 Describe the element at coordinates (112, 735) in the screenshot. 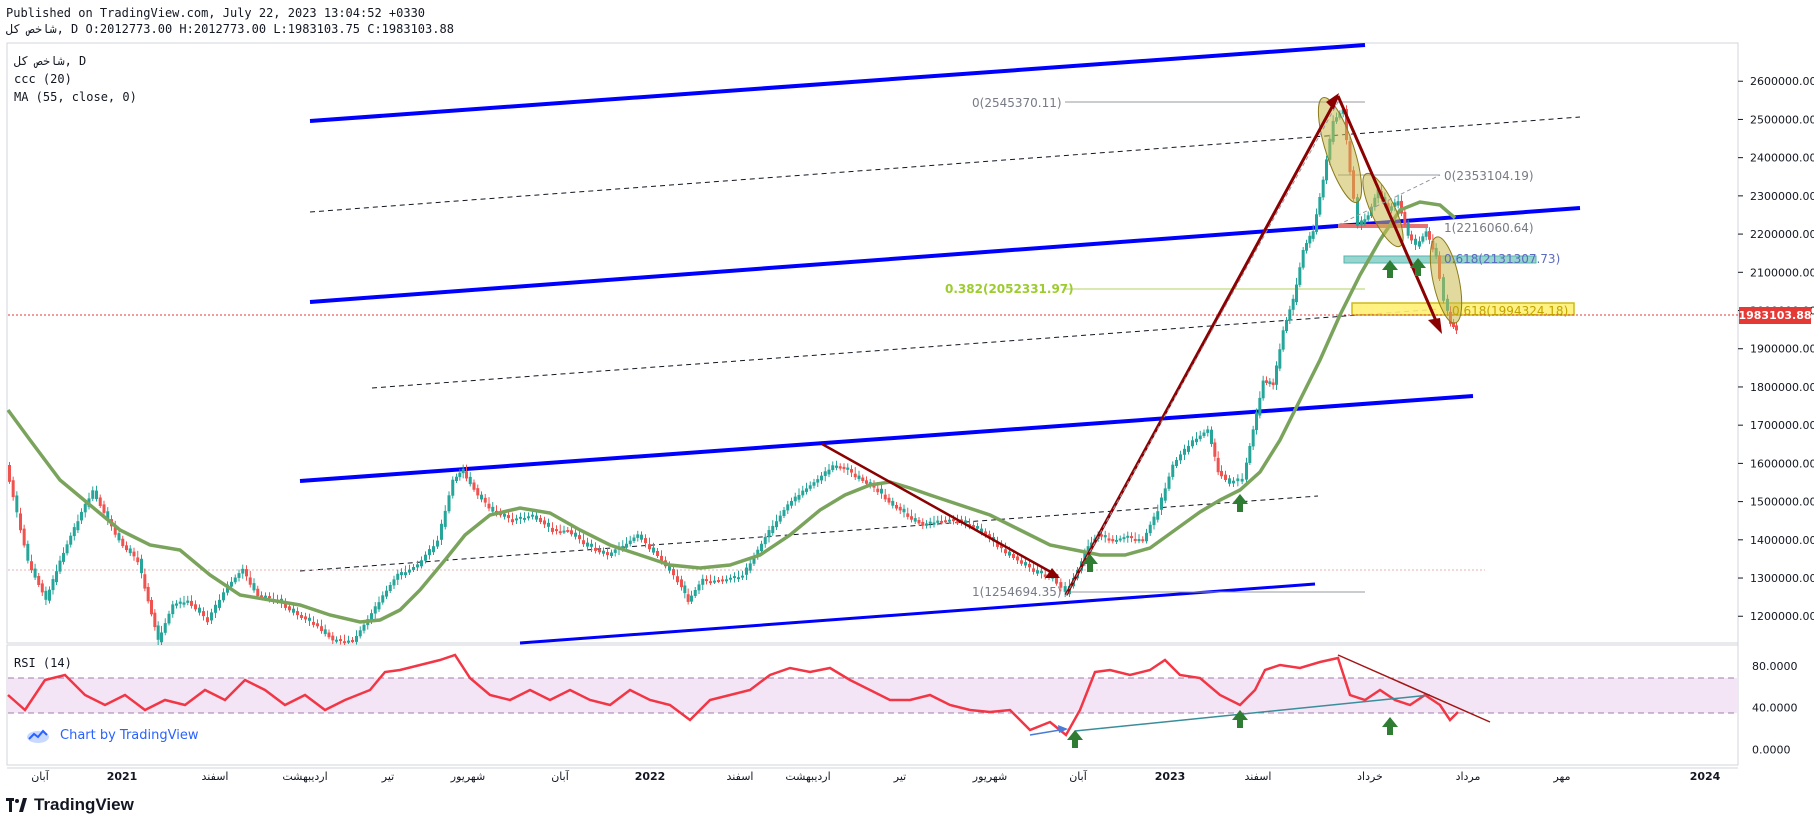

I see `chart-watermark: Chart by TradingView` at that location.